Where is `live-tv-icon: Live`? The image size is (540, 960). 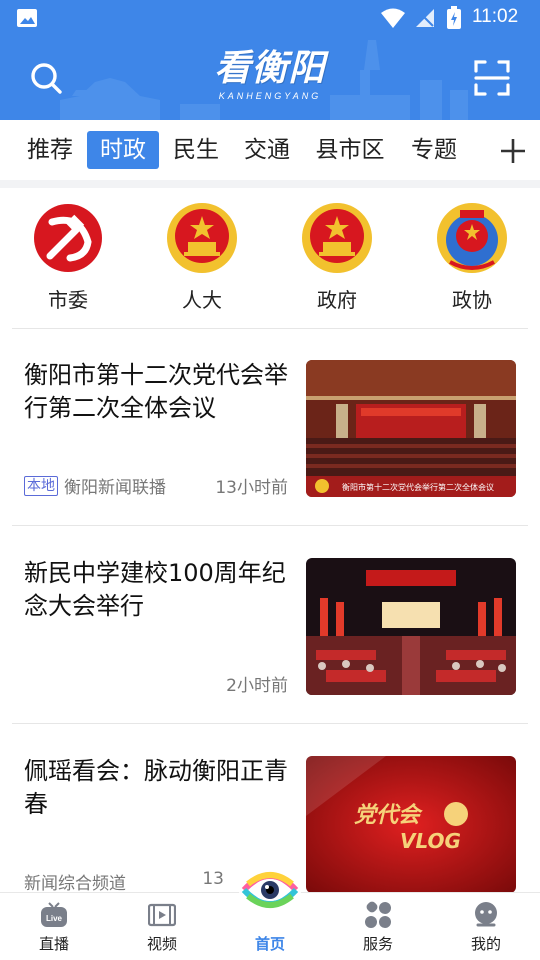 live-tv-icon: Live is located at coordinates (54, 914).